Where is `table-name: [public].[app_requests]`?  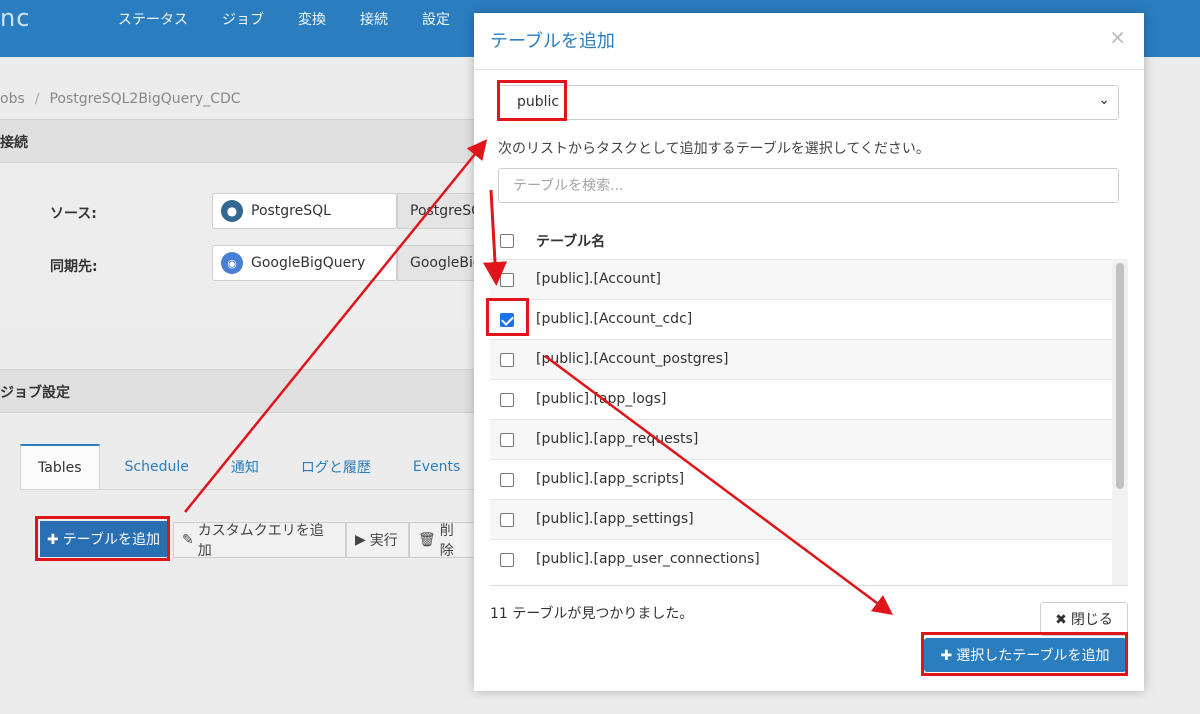
table-name: [public].[app_requests] is located at coordinates (617, 439).